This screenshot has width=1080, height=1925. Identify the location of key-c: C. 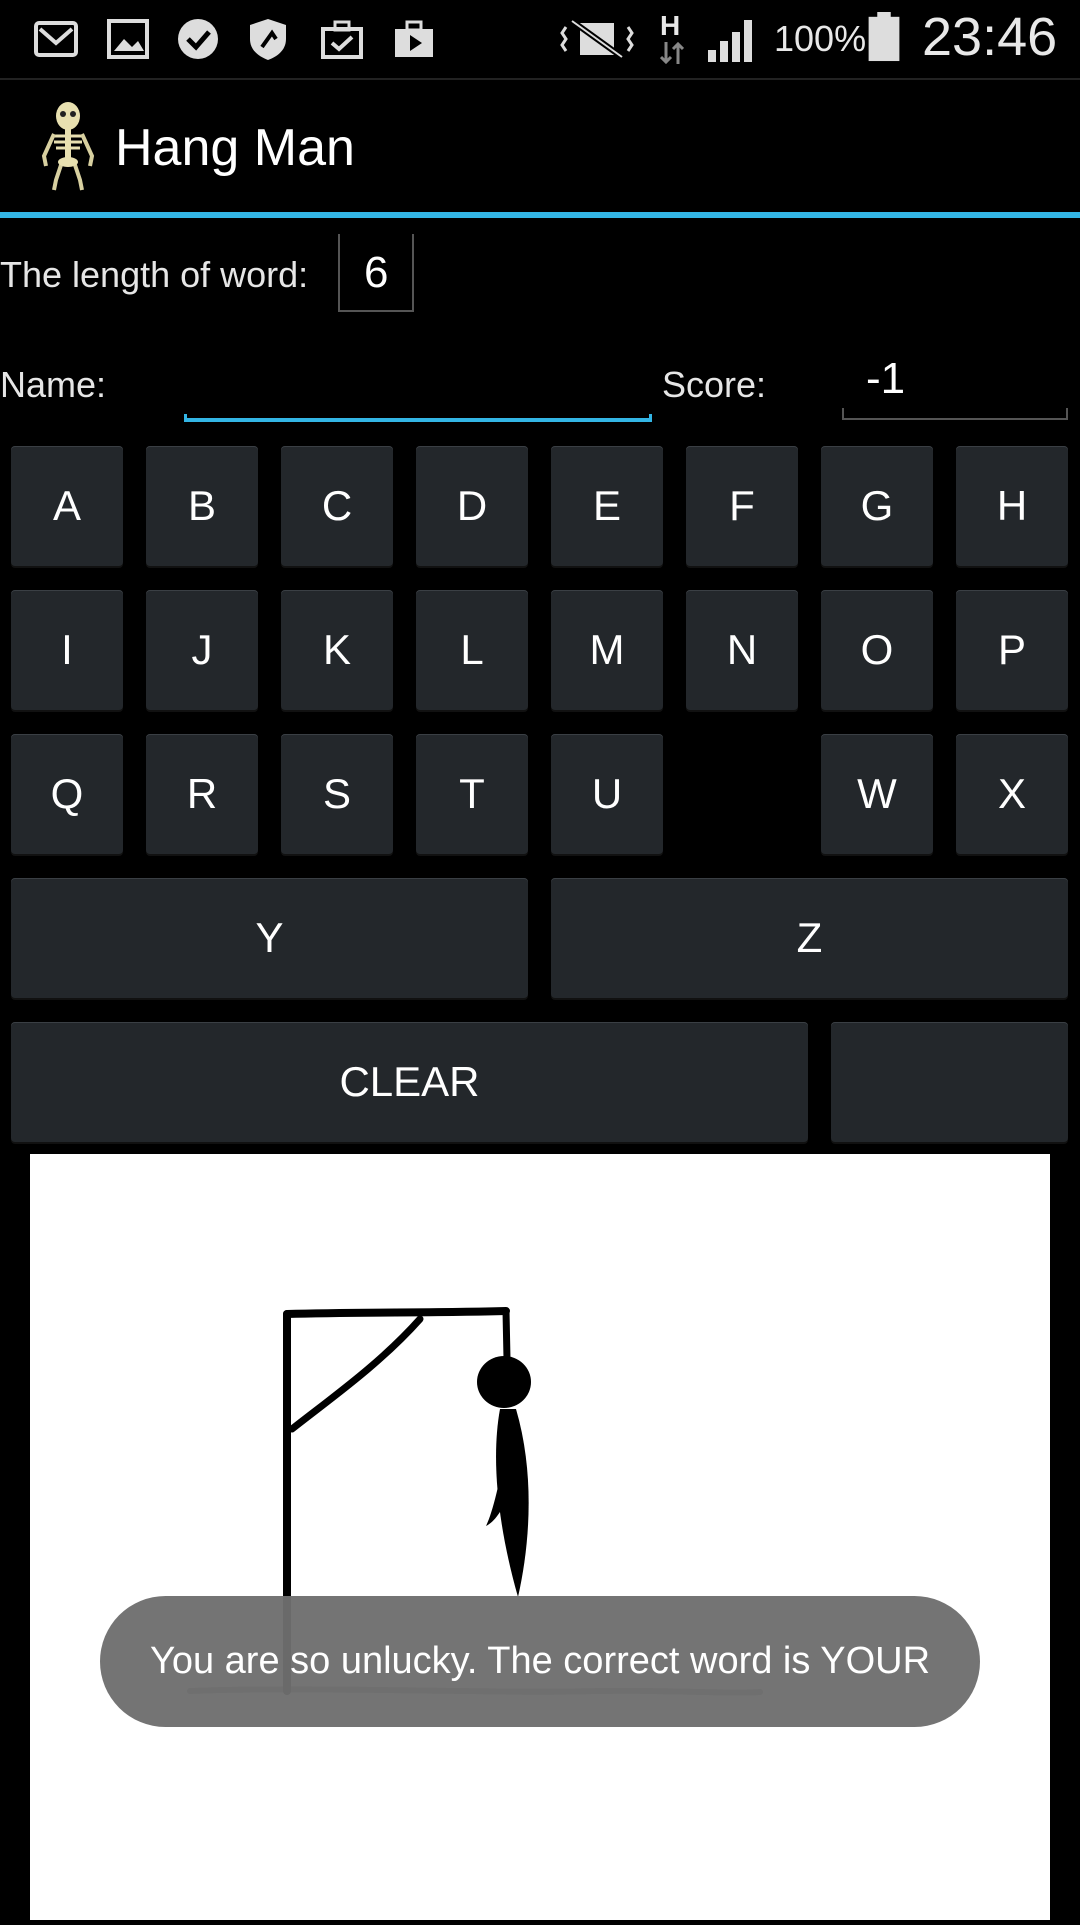
(337, 506).